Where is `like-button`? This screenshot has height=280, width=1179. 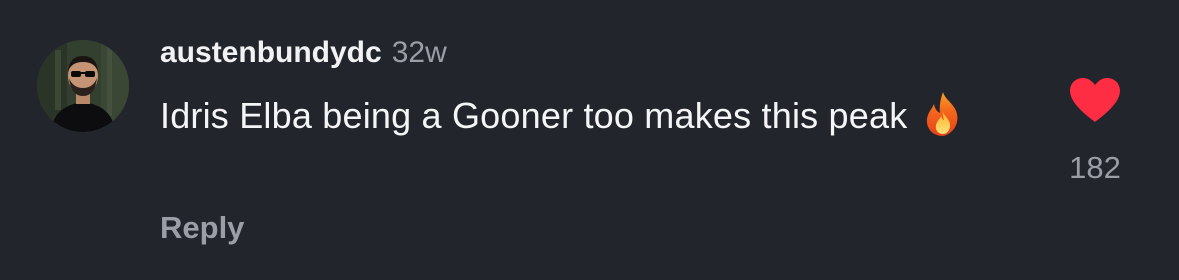
like-button is located at coordinates (1095, 100).